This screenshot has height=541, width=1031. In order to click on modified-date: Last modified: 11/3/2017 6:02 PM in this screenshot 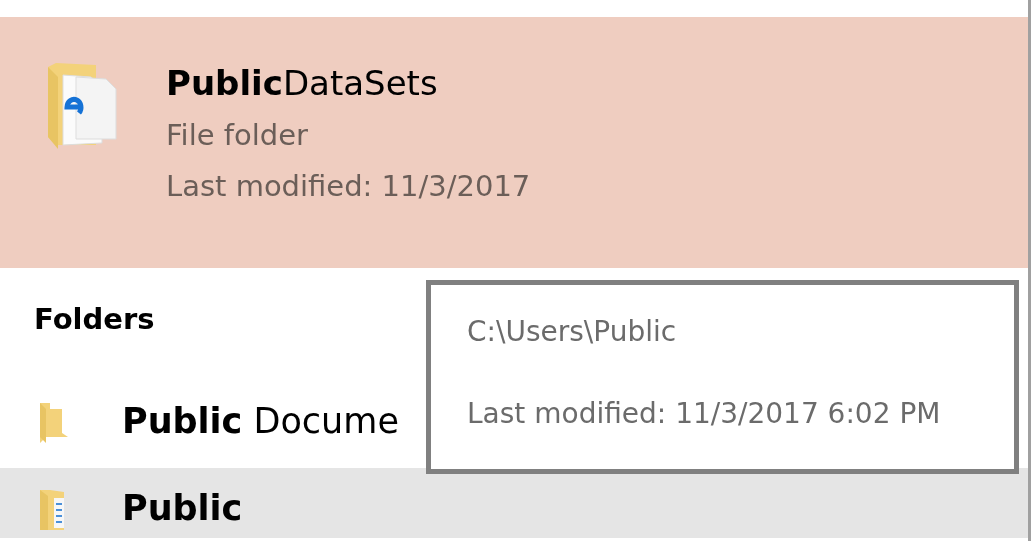, I will do `click(704, 413)`.